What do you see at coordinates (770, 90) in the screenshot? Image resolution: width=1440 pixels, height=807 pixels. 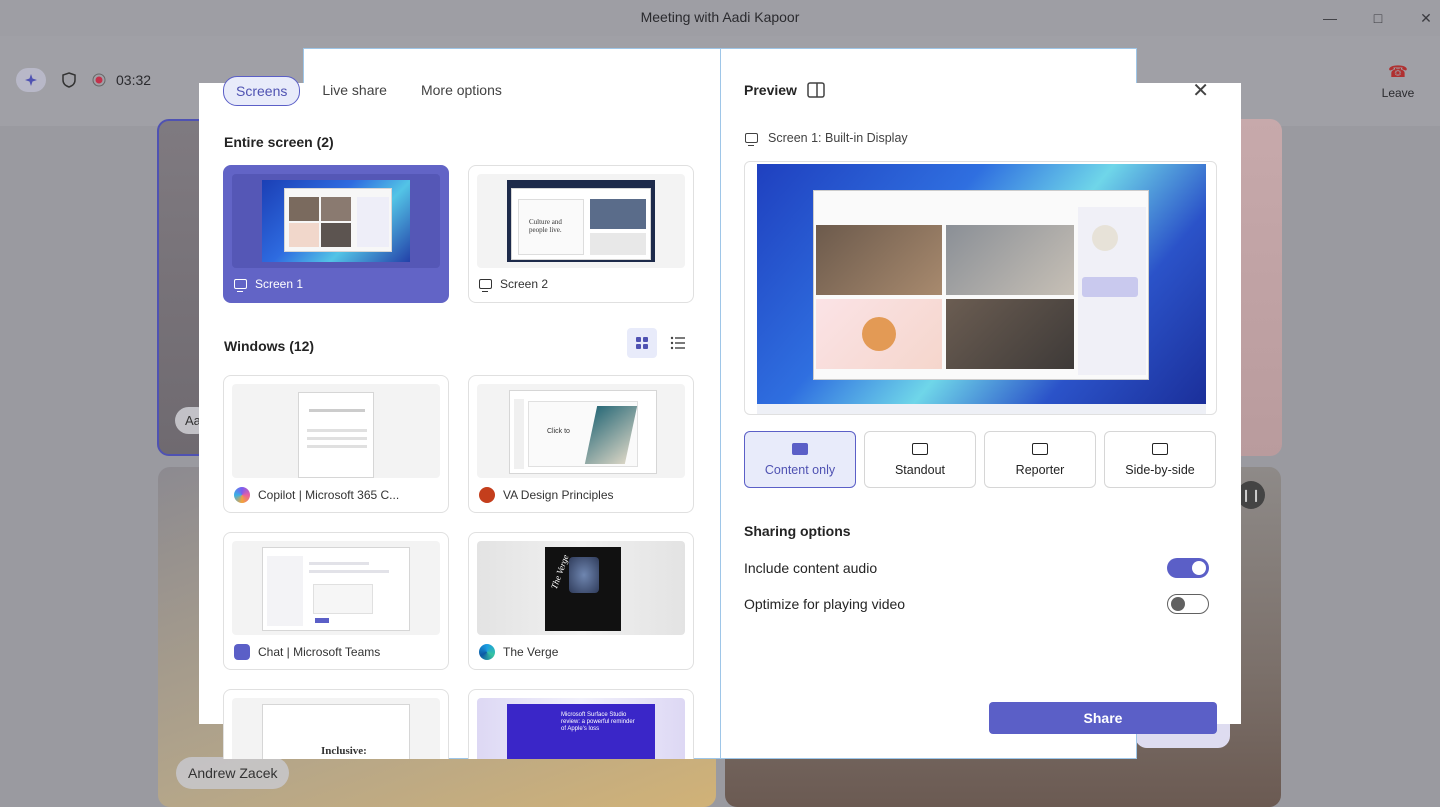 I see `preview-title: Preview` at bounding box center [770, 90].